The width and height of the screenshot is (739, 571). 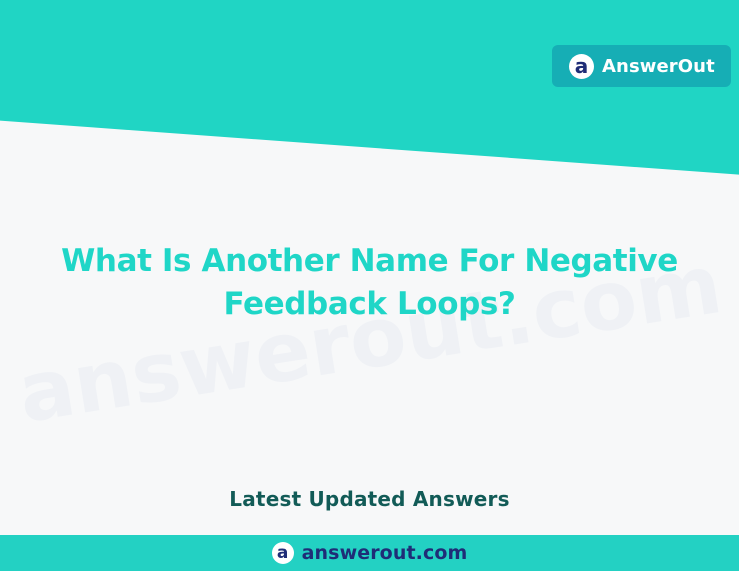 I want to click on brand-badge: a AnswerOut, so click(x=641, y=66).